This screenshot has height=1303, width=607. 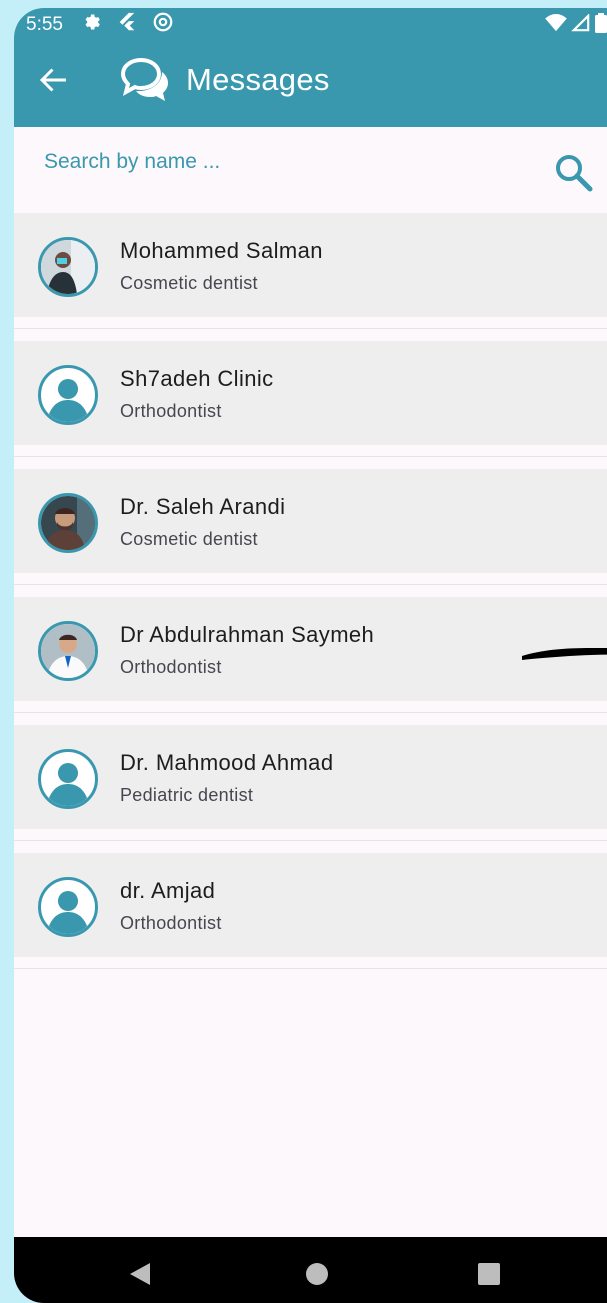 What do you see at coordinates (187, 795) in the screenshot?
I see `contact-specialty: Pediatric dentist` at bounding box center [187, 795].